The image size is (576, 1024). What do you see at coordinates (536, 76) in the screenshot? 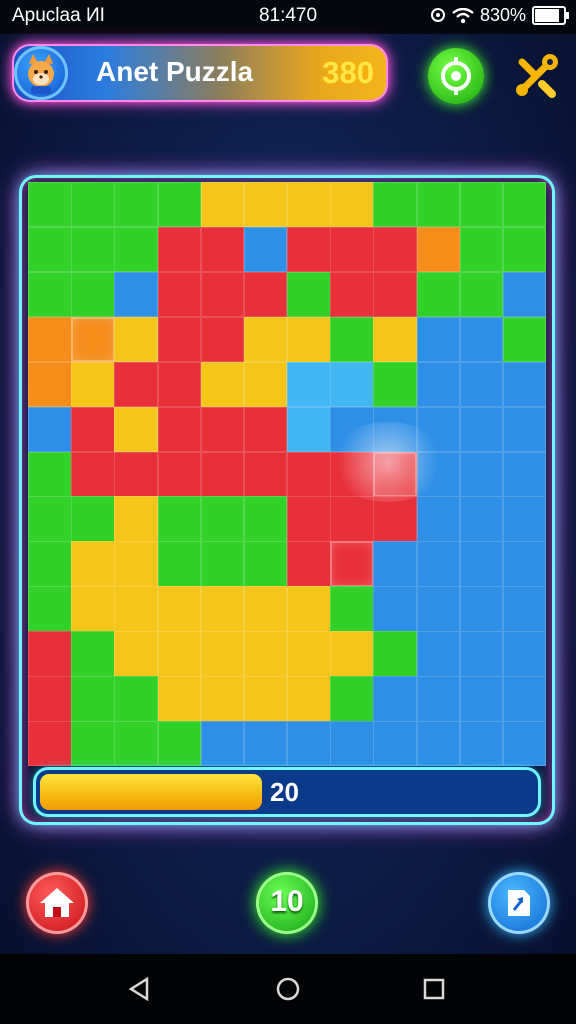
I see `settings-button` at bounding box center [536, 76].